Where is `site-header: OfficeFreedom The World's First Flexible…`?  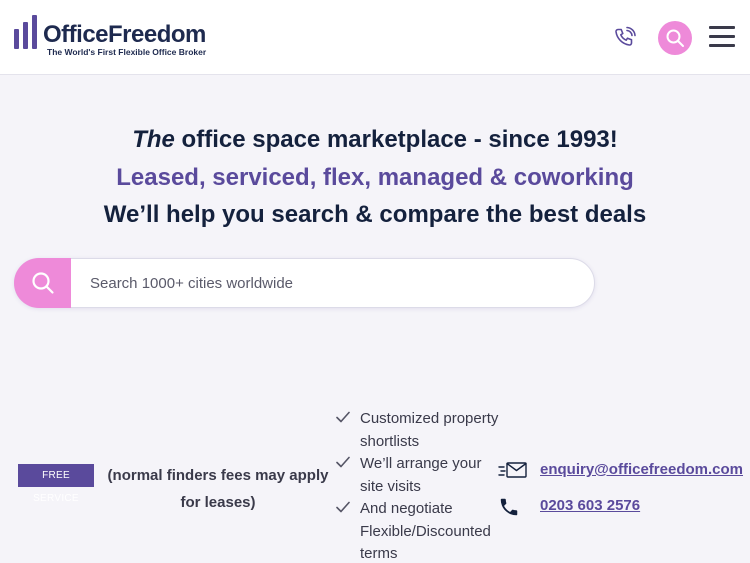 site-header: OfficeFreedom The World's First Flexible… is located at coordinates (375, 37).